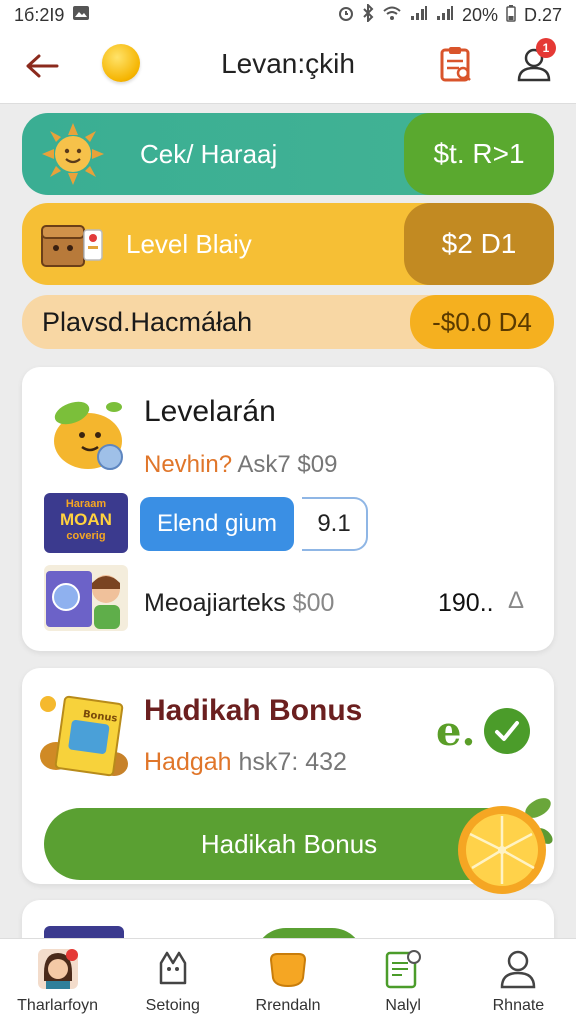  I want to click on banner-level-play: Level Blaiy $2 D1, so click(288, 244).